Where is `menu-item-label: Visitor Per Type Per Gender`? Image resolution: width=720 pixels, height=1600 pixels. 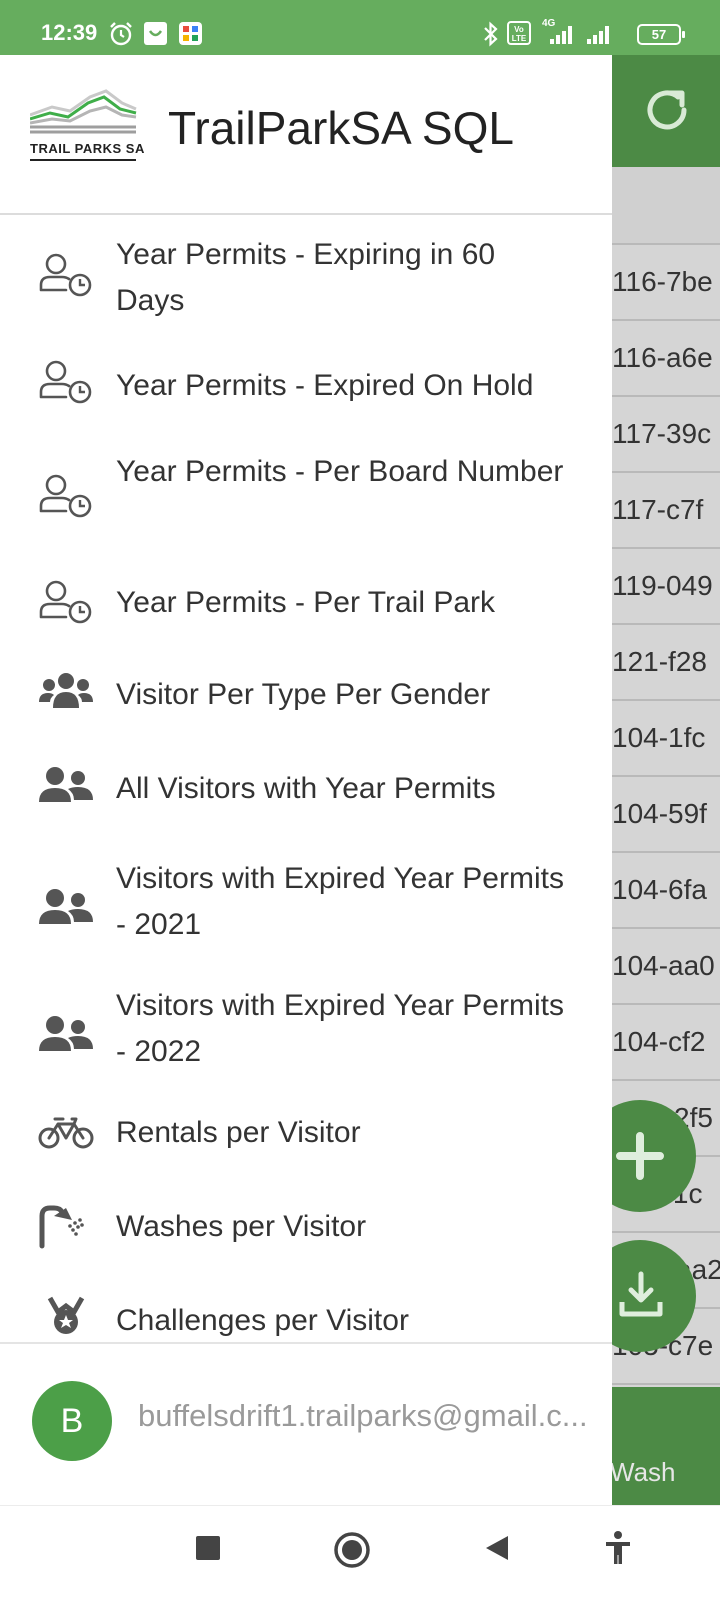
menu-item-label: Visitor Per Type Per Gender is located at coordinates (303, 694).